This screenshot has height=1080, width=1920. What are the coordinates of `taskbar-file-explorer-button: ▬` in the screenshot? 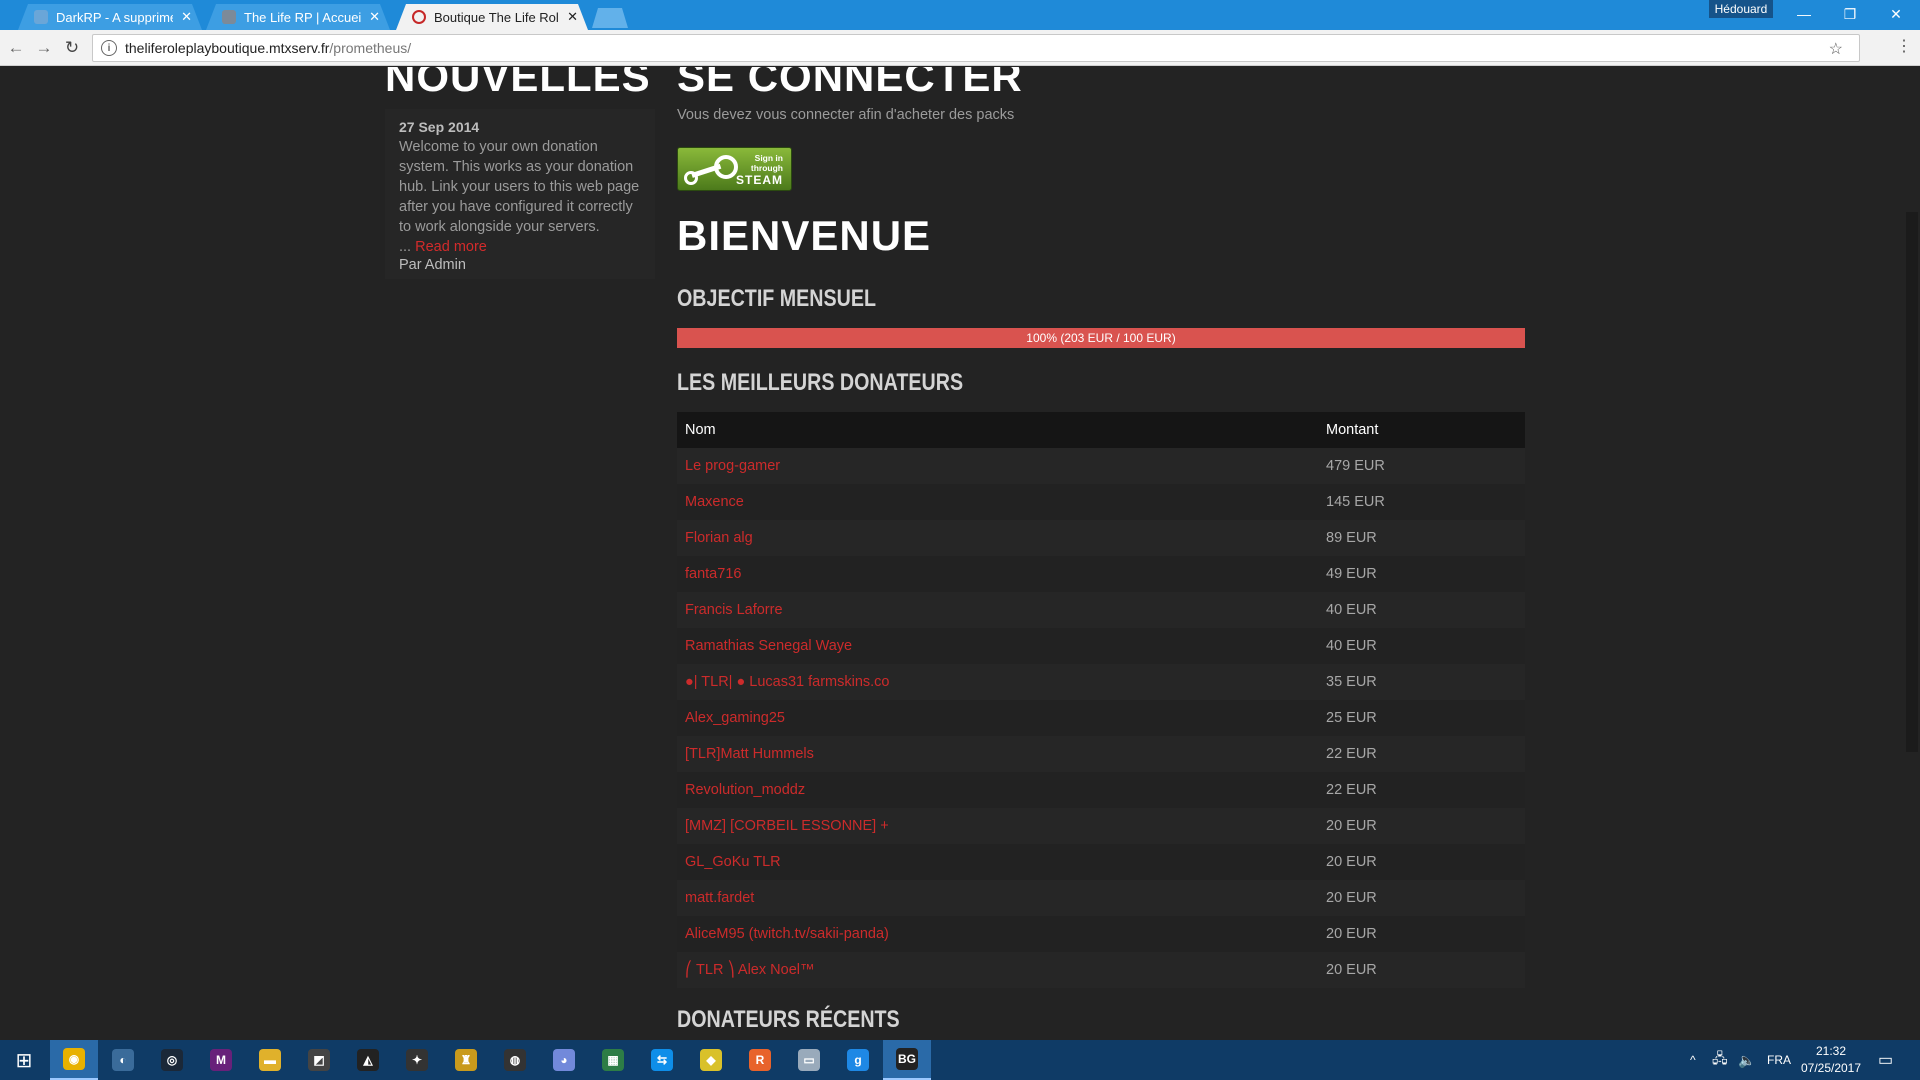 It's located at (270, 1060).